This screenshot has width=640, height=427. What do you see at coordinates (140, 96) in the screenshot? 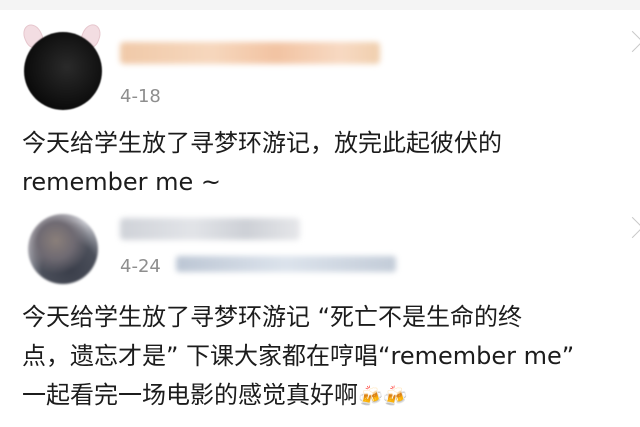
I see `post-date: 4-18` at bounding box center [140, 96].